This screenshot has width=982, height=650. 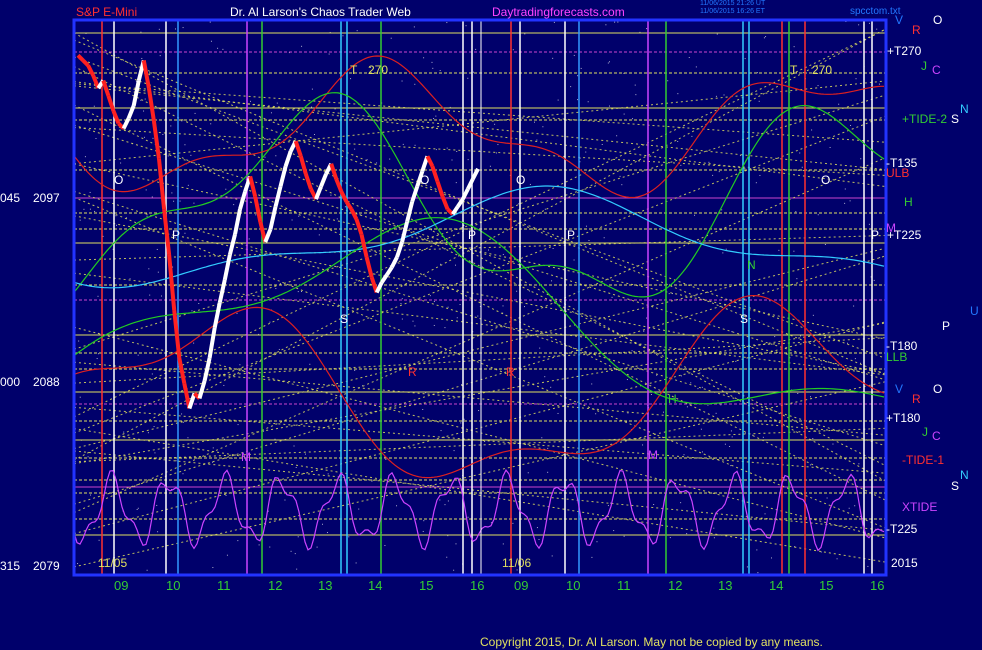 I want to click on site-link: Daytradingforecasts.com, so click(x=558, y=12).